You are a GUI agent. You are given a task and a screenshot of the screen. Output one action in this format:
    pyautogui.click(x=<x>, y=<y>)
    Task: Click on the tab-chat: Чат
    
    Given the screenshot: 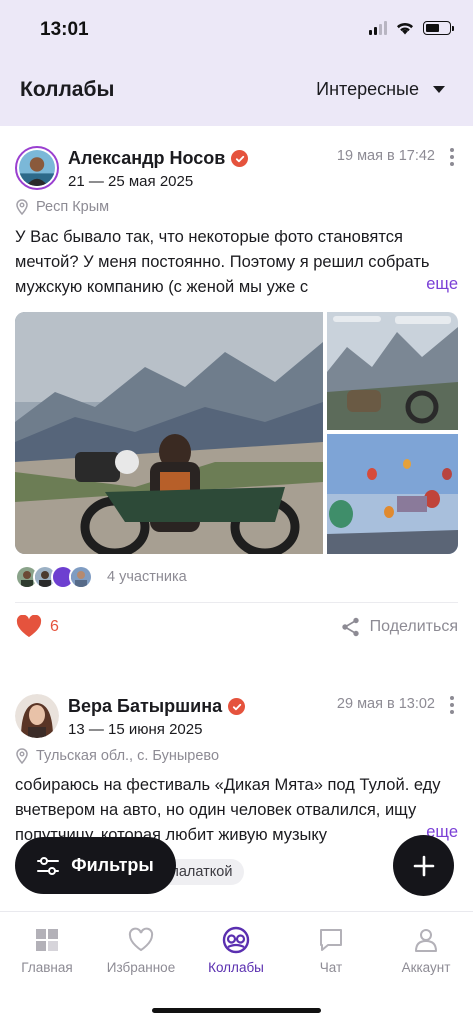 What is the action you would take?
    pyautogui.click(x=331, y=950)
    